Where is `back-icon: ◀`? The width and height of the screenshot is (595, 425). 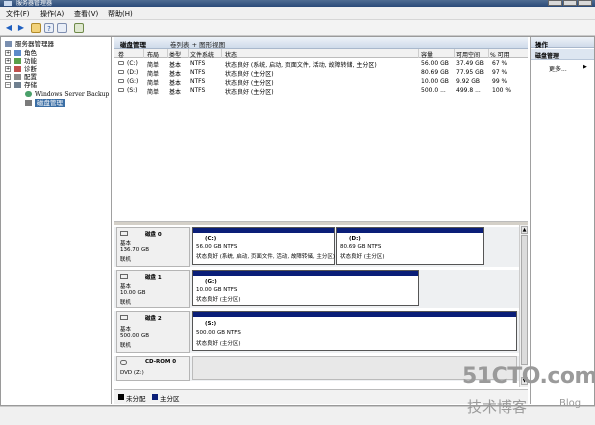 back-icon: ◀ is located at coordinates (9, 28).